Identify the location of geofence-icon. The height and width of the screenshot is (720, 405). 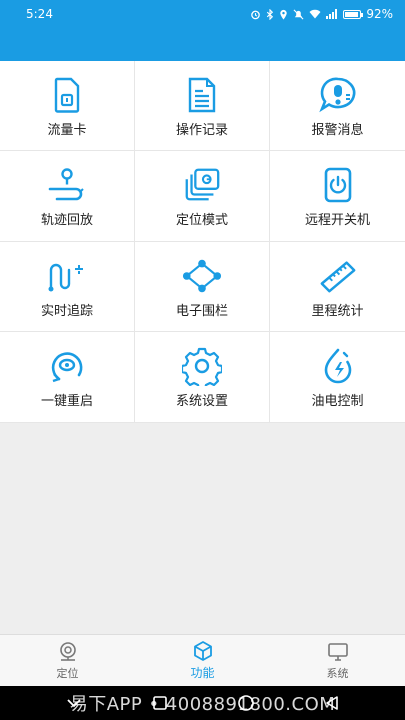
(202, 276).